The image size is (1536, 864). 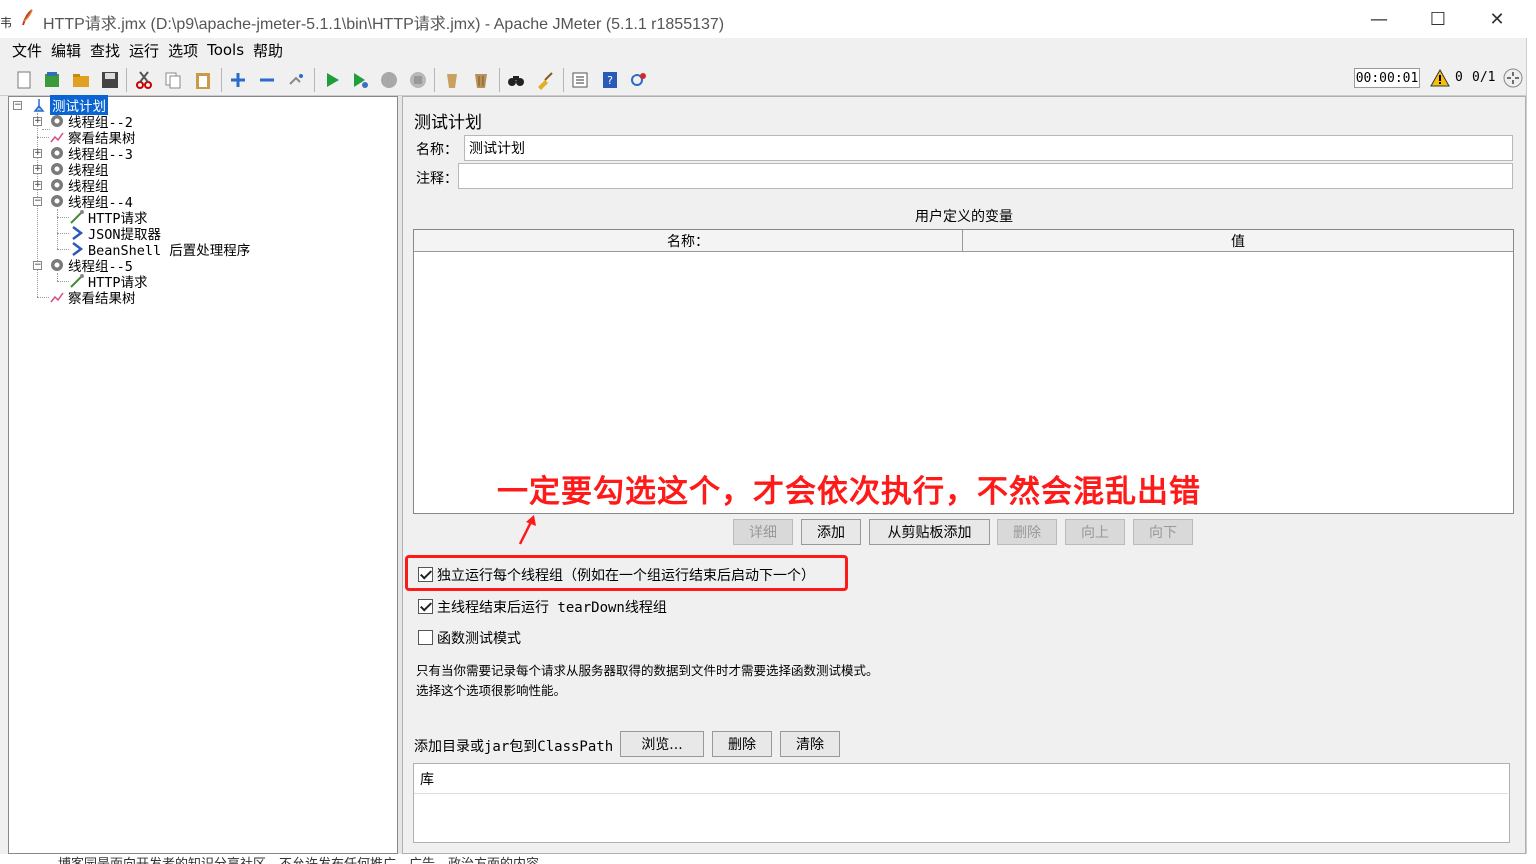 I want to click on menu-run: 运行, so click(x=144, y=50).